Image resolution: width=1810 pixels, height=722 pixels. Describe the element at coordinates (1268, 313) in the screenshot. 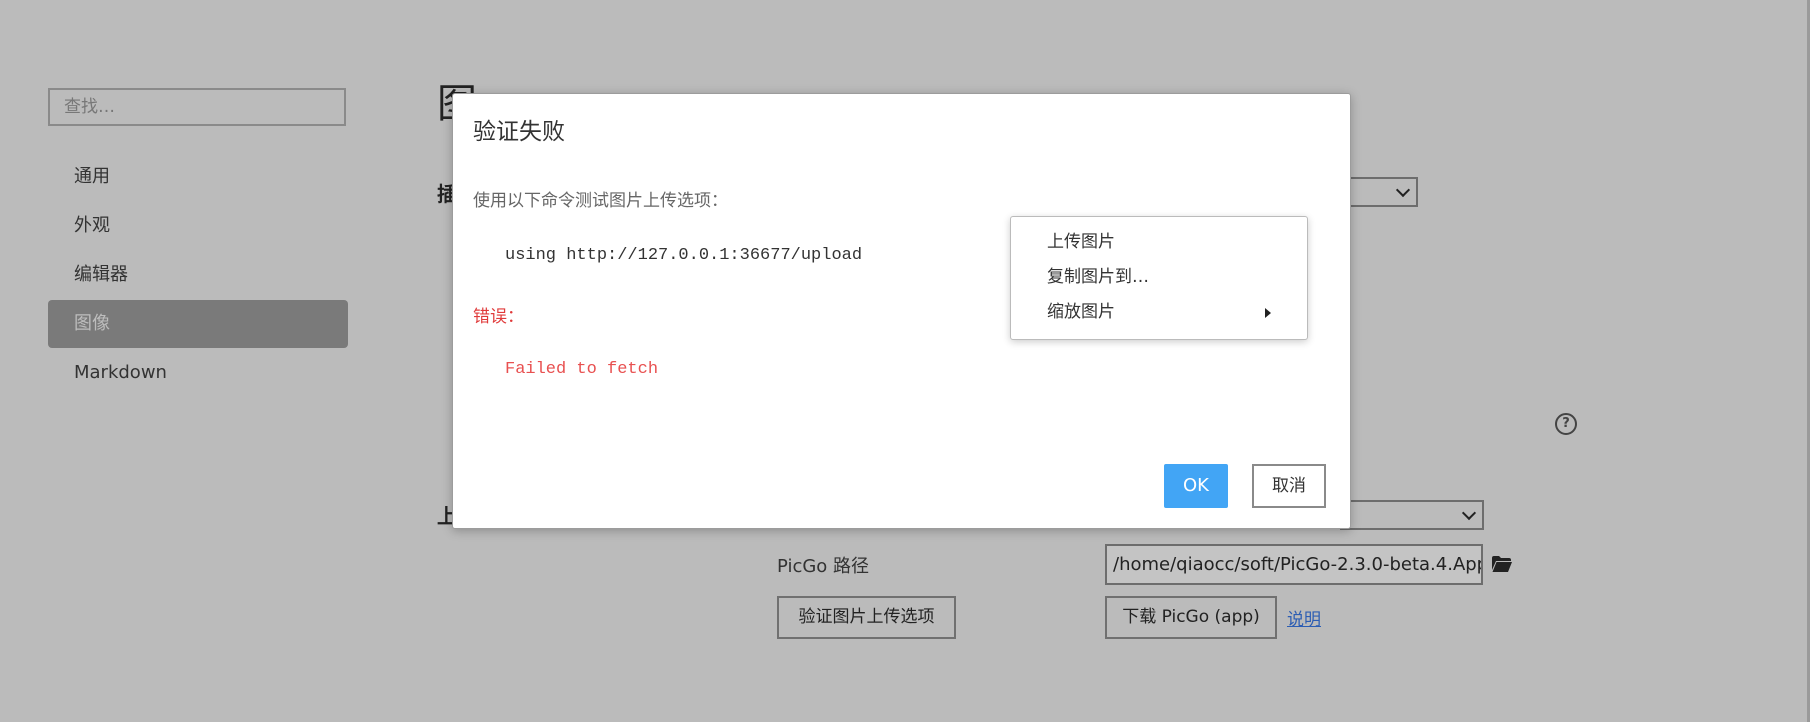

I see `submenu-arrow-icon` at that location.